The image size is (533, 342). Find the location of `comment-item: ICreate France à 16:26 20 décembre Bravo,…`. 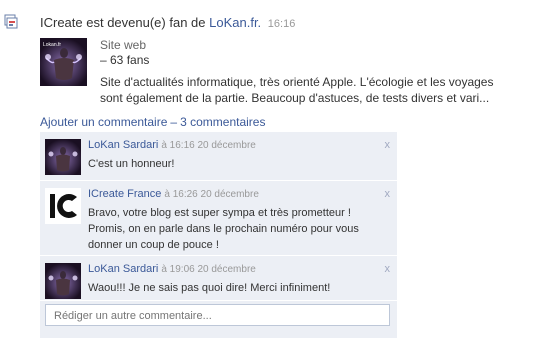

comment-item: ICreate France à 16:26 20 décembre Bravo,… is located at coordinates (218, 218).